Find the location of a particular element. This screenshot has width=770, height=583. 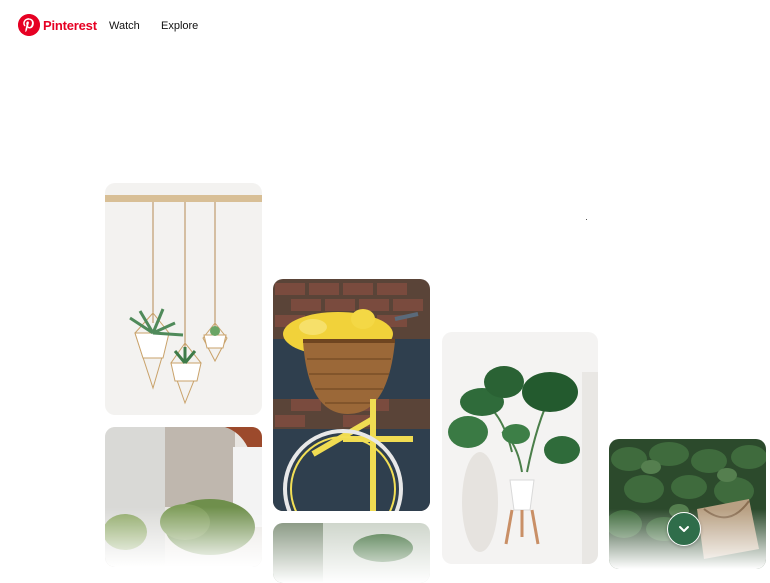

chevron-down-icon is located at coordinates (684, 529).